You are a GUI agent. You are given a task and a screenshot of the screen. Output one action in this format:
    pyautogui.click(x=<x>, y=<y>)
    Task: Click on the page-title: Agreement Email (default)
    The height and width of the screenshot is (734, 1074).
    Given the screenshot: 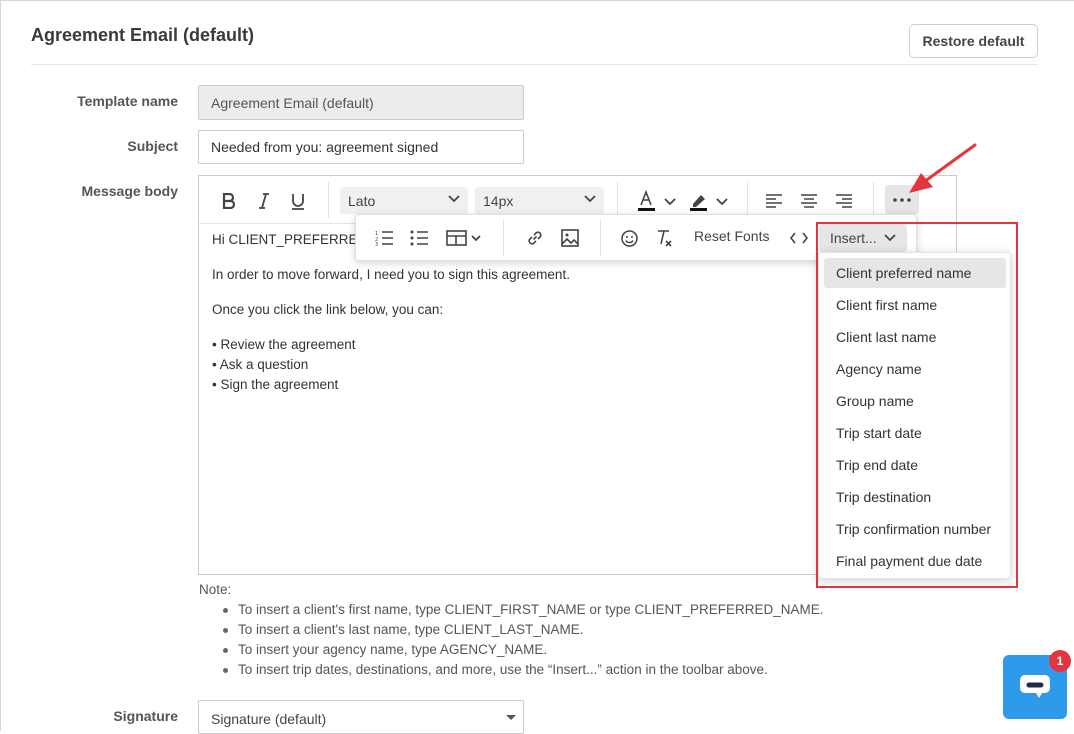 What is the action you would take?
    pyautogui.click(x=143, y=35)
    